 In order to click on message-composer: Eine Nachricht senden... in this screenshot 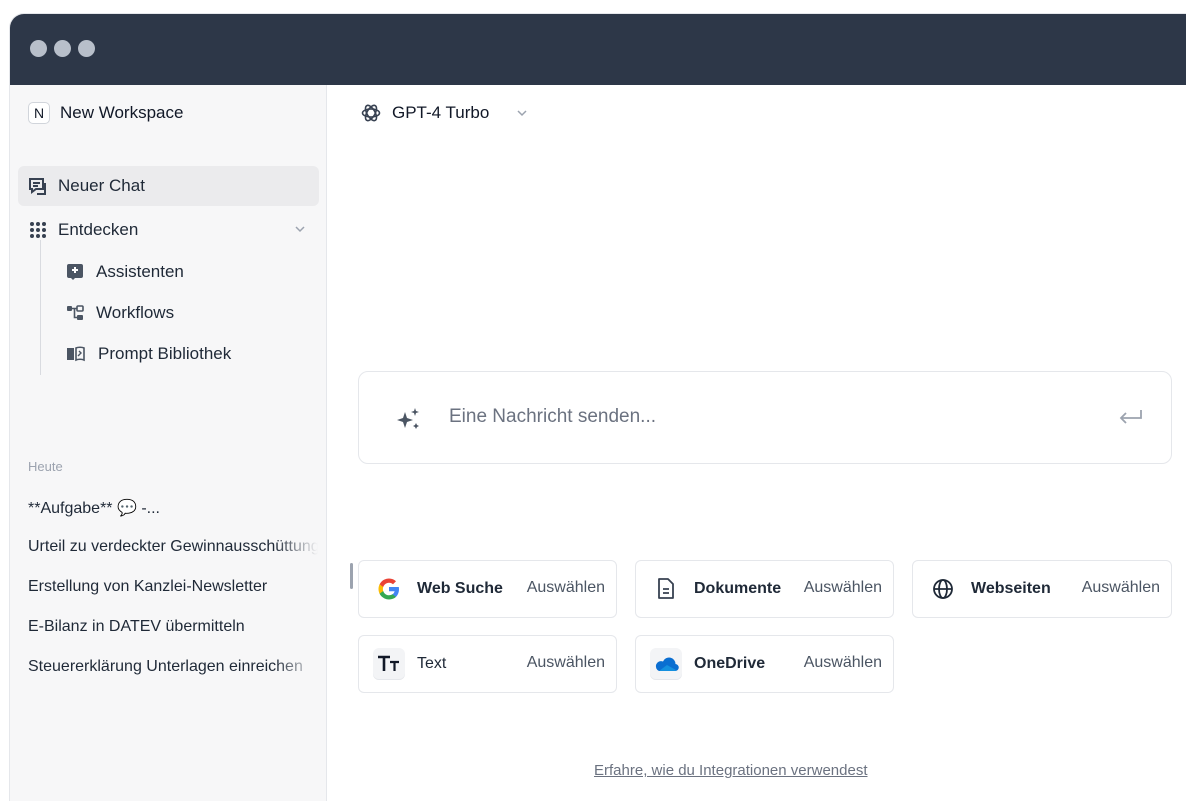, I will do `click(765, 417)`.